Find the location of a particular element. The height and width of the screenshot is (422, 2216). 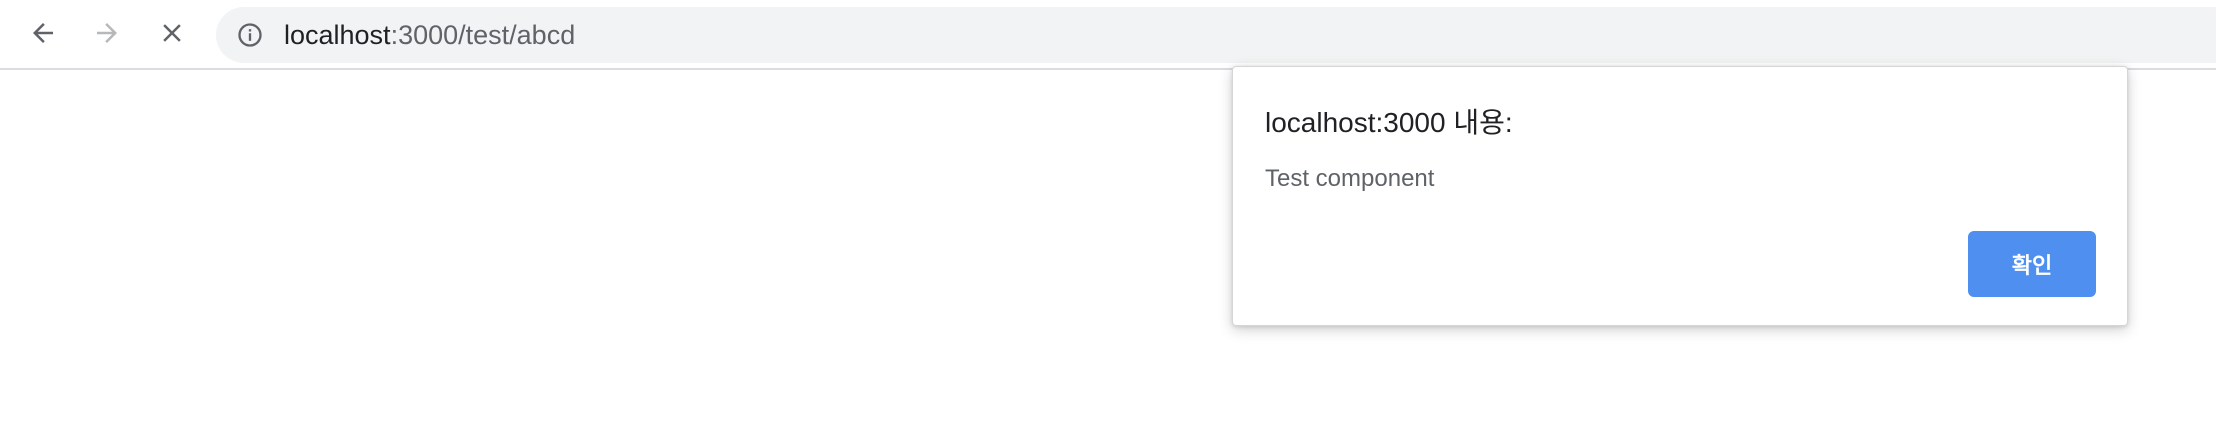

forward-button is located at coordinates (107, 33).